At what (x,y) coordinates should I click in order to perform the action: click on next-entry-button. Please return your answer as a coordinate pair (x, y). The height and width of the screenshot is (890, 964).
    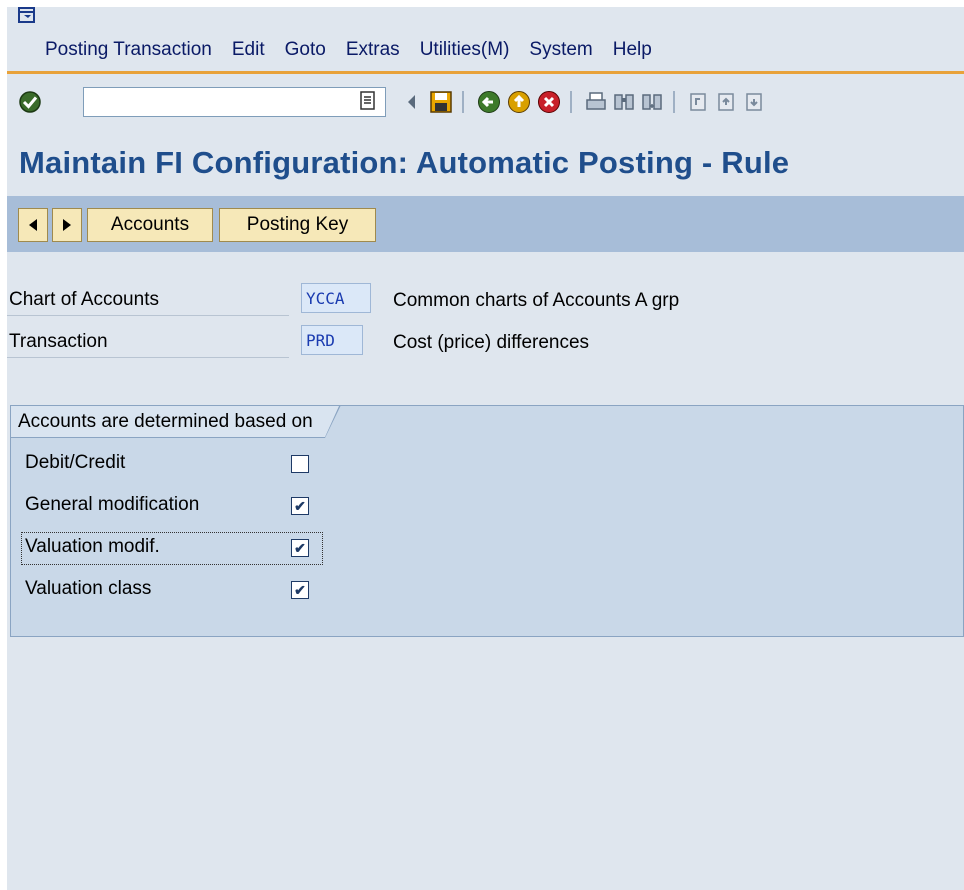
    Looking at the image, I should click on (67, 225).